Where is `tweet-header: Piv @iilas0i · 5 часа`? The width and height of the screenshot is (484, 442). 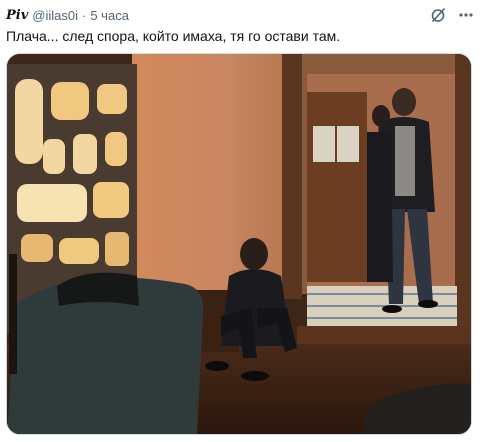 tweet-header: Piv @iilas0i · 5 часа is located at coordinates (67, 15).